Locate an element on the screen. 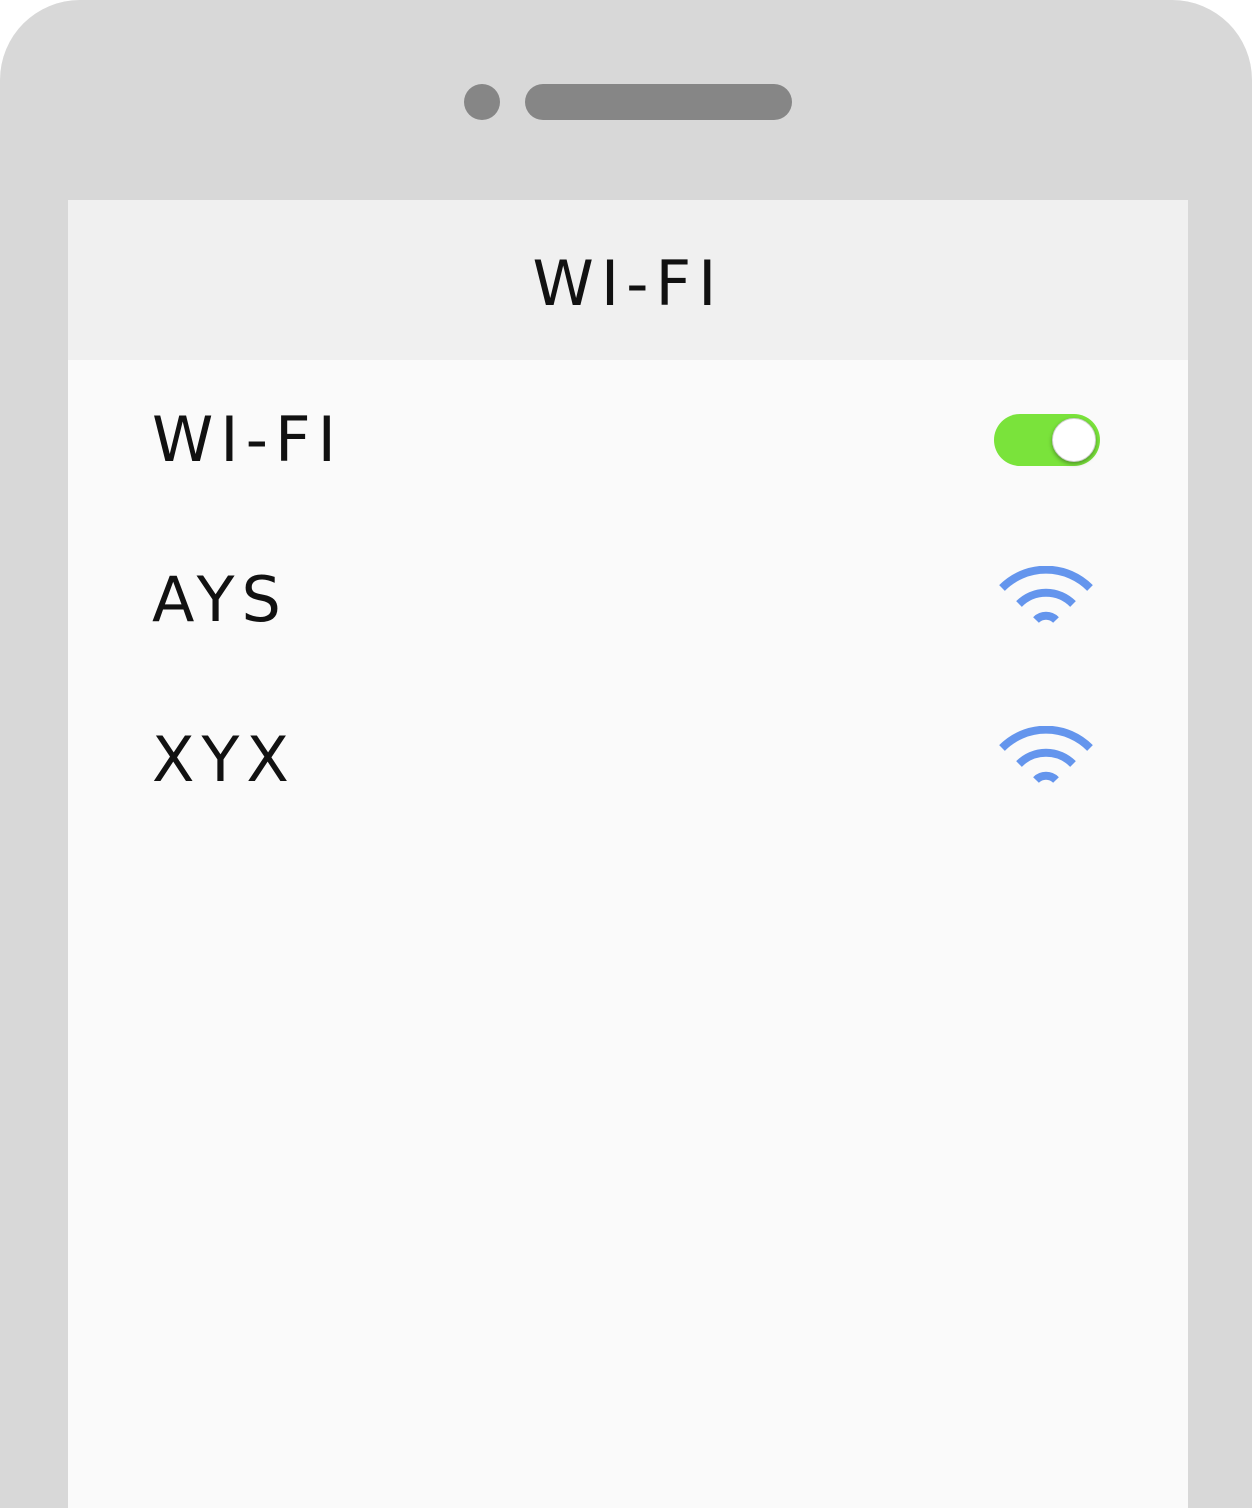  wifi-toggle-switch is located at coordinates (1047, 440).